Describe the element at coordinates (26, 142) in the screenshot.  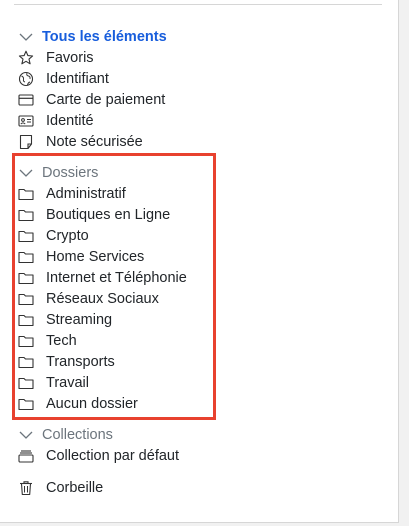
I see `sticky-note-icon` at that location.